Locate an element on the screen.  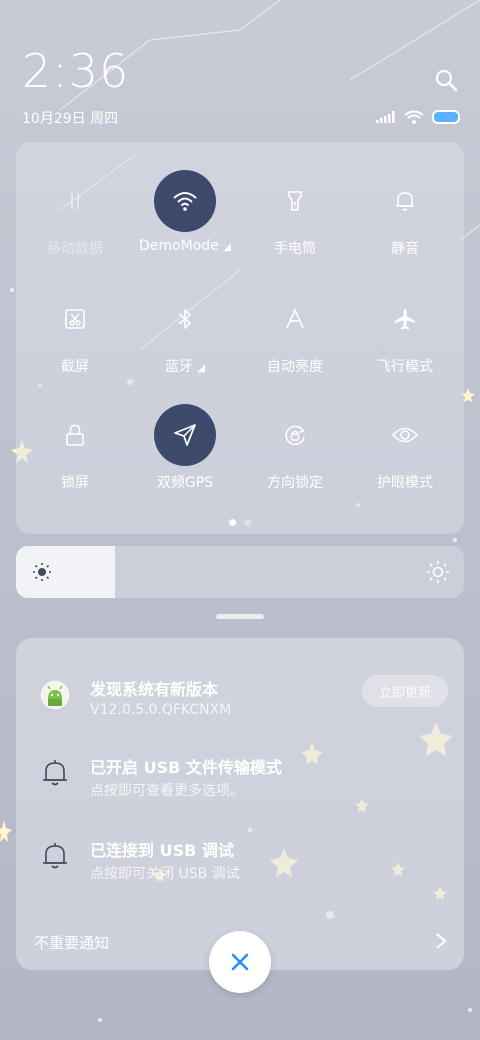
flashlight-icon is located at coordinates (295, 201).